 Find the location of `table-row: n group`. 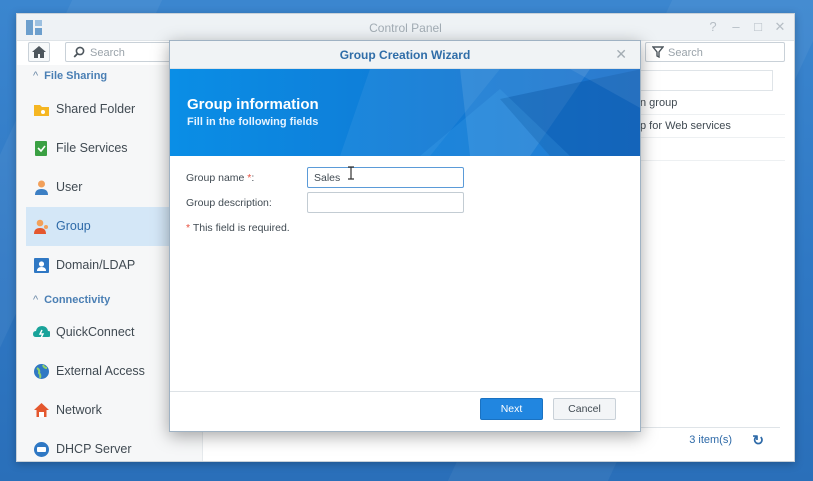

table-row: n group is located at coordinates (712, 103).